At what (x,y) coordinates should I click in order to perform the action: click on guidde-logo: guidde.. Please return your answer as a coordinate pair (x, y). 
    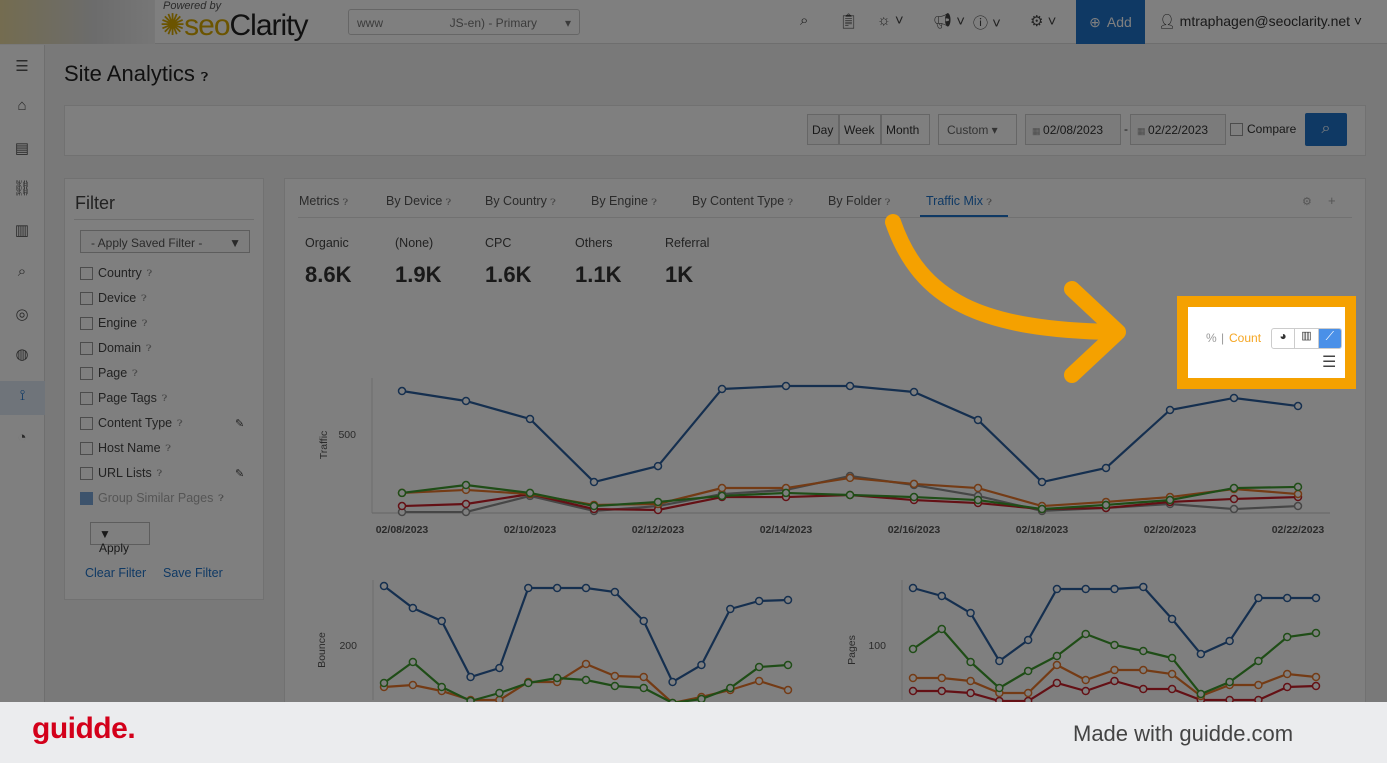
    Looking at the image, I should click on (84, 728).